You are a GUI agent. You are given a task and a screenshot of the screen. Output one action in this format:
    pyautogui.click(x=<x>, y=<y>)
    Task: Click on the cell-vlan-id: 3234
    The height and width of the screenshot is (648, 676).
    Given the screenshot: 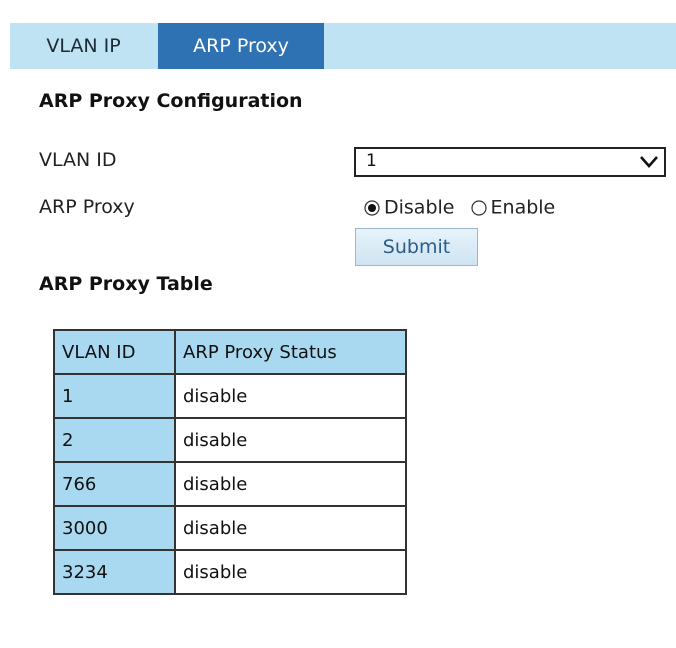 What is the action you would take?
    pyautogui.click(x=114, y=572)
    